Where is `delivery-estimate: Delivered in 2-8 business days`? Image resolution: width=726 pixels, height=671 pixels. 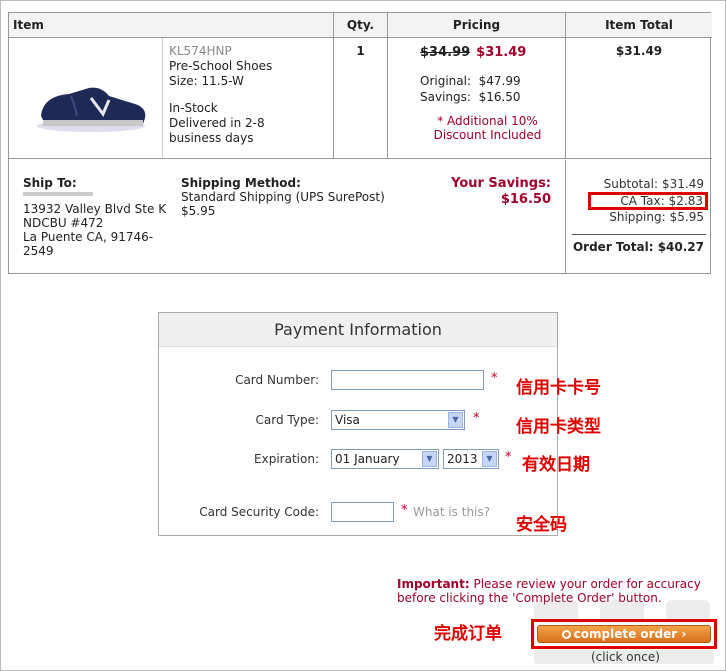 delivery-estimate: Delivered in 2-8 business days is located at coordinates (217, 130).